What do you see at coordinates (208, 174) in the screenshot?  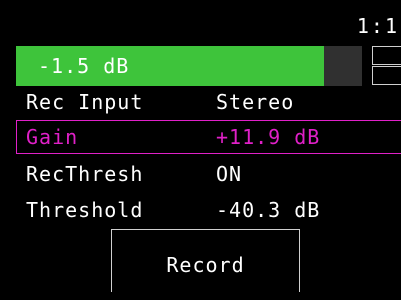 I see `param-row-rec-thresh: RecThresh ON` at bounding box center [208, 174].